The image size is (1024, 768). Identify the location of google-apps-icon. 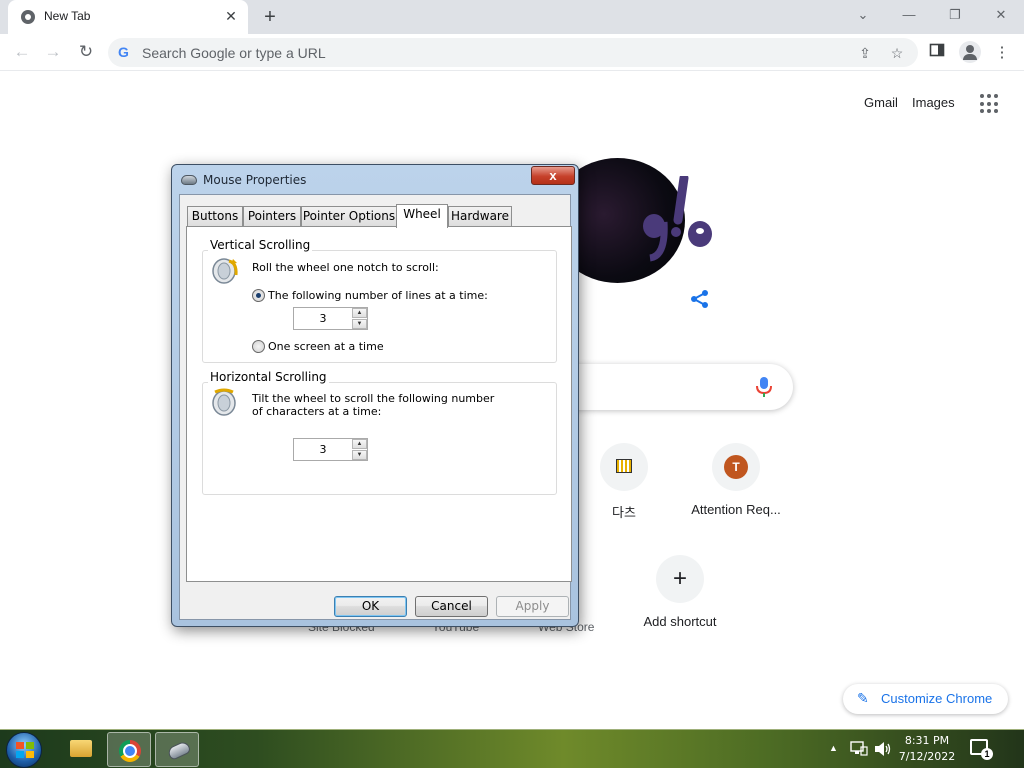
(990, 104).